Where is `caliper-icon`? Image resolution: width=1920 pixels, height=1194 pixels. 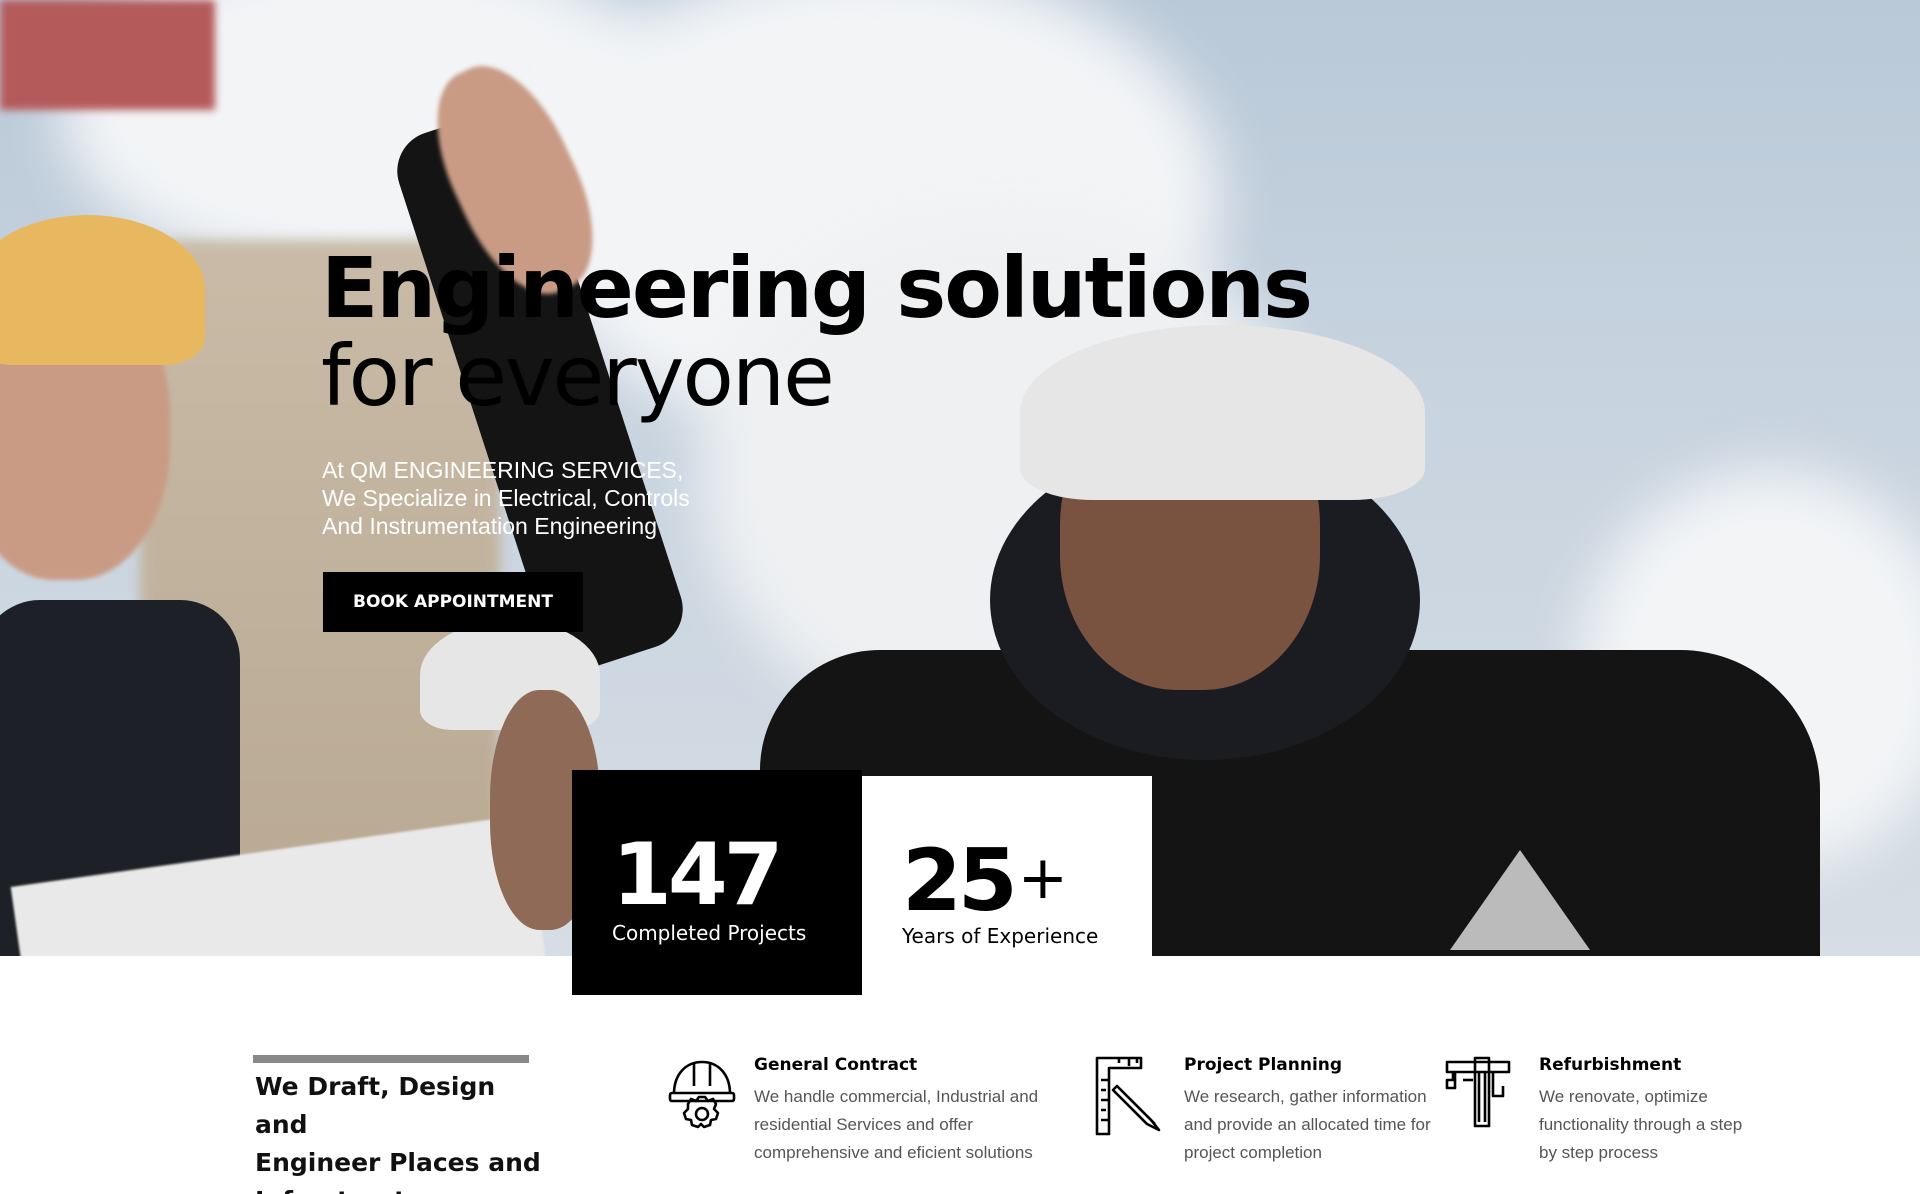 caliper-icon is located at coordinates (1479, 1094).